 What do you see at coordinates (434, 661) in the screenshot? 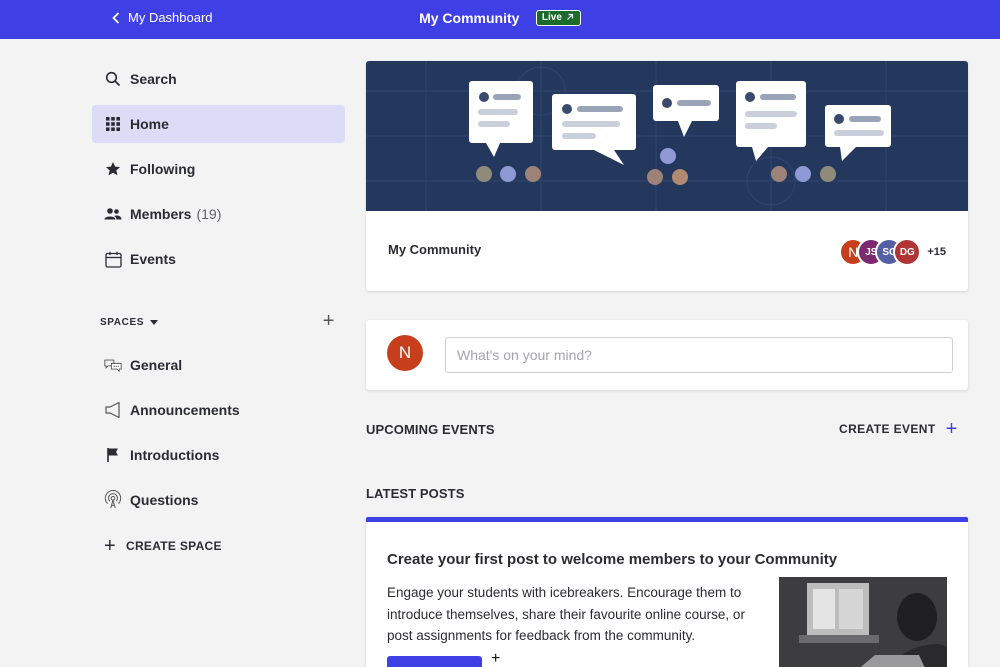
I see `create-post-button` at bounding box center [434, 661].